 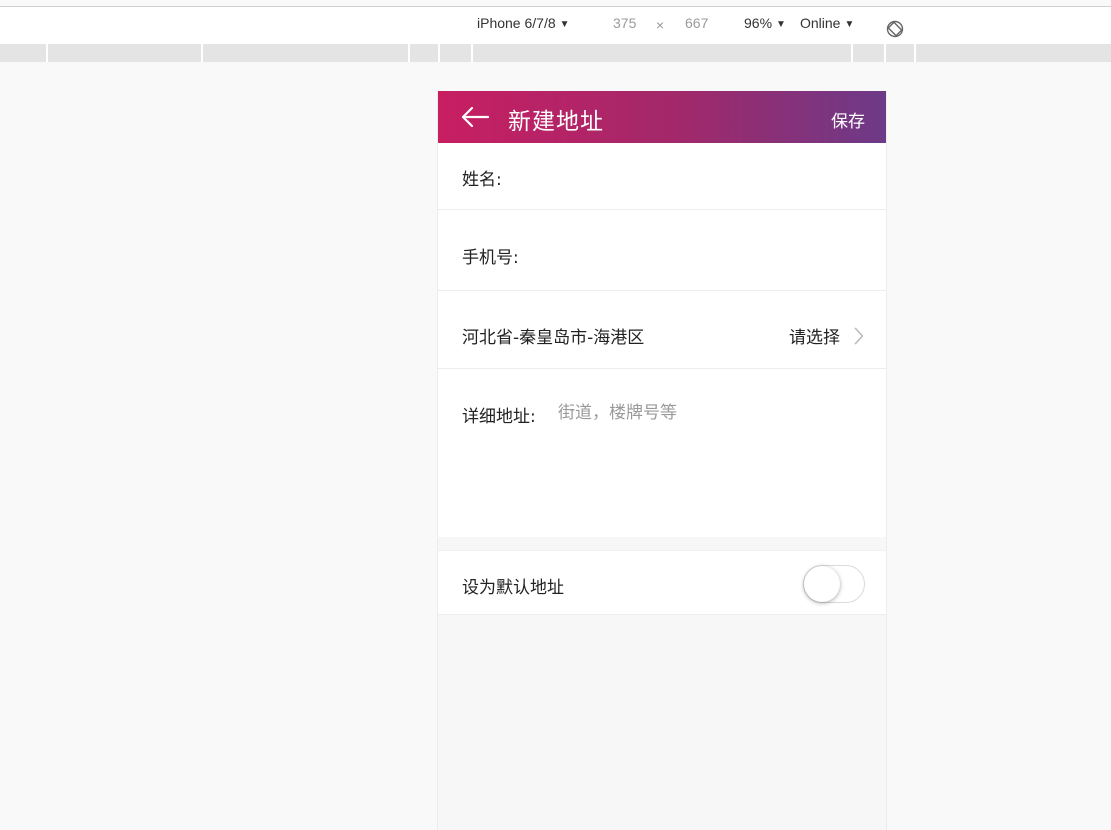 I want to click on detail-address-label: 详细地址:, so click(x=499, y=417).